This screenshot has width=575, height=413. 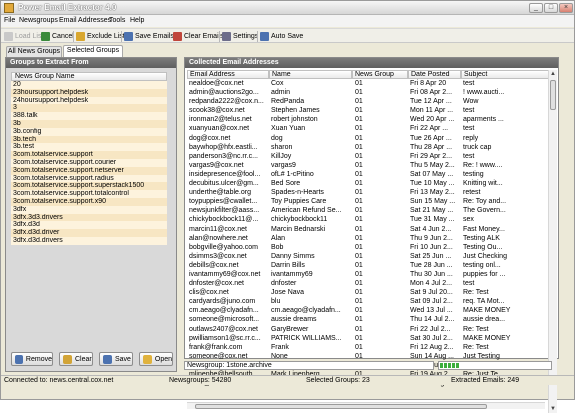 What do you see at coordinates (23, 36) in the screenshot?
I see `load-list-button: Load List` at bounding box center [23, 36].